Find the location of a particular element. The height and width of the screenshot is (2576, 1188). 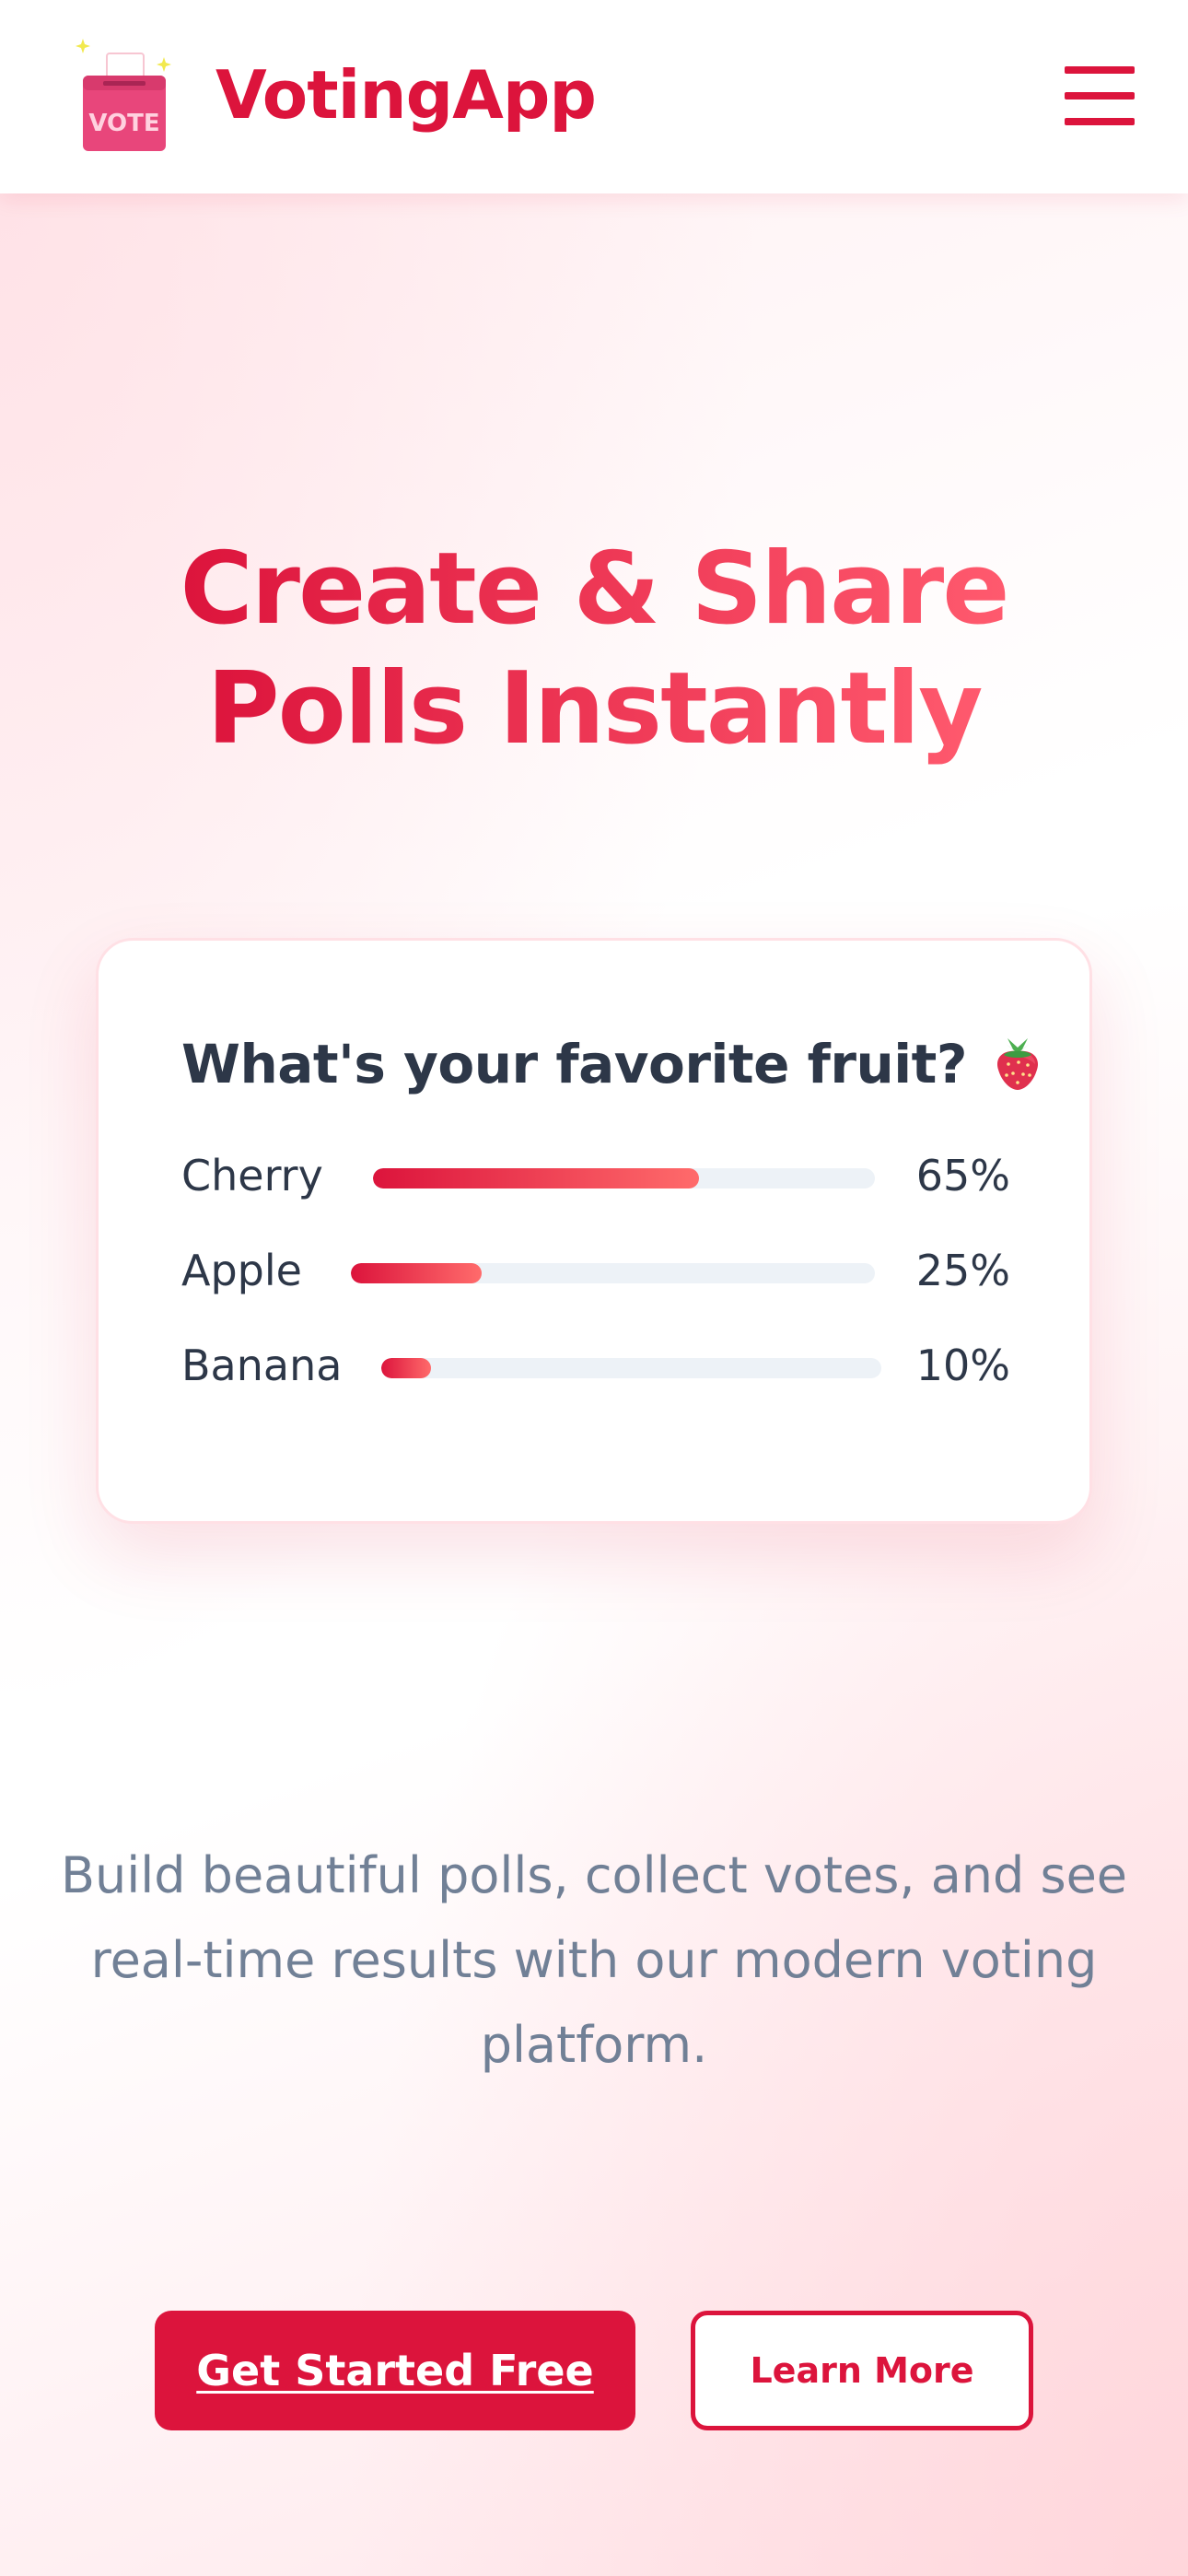

hero-title-line-2: Polls Instantly is located at coordinates (594, 709).